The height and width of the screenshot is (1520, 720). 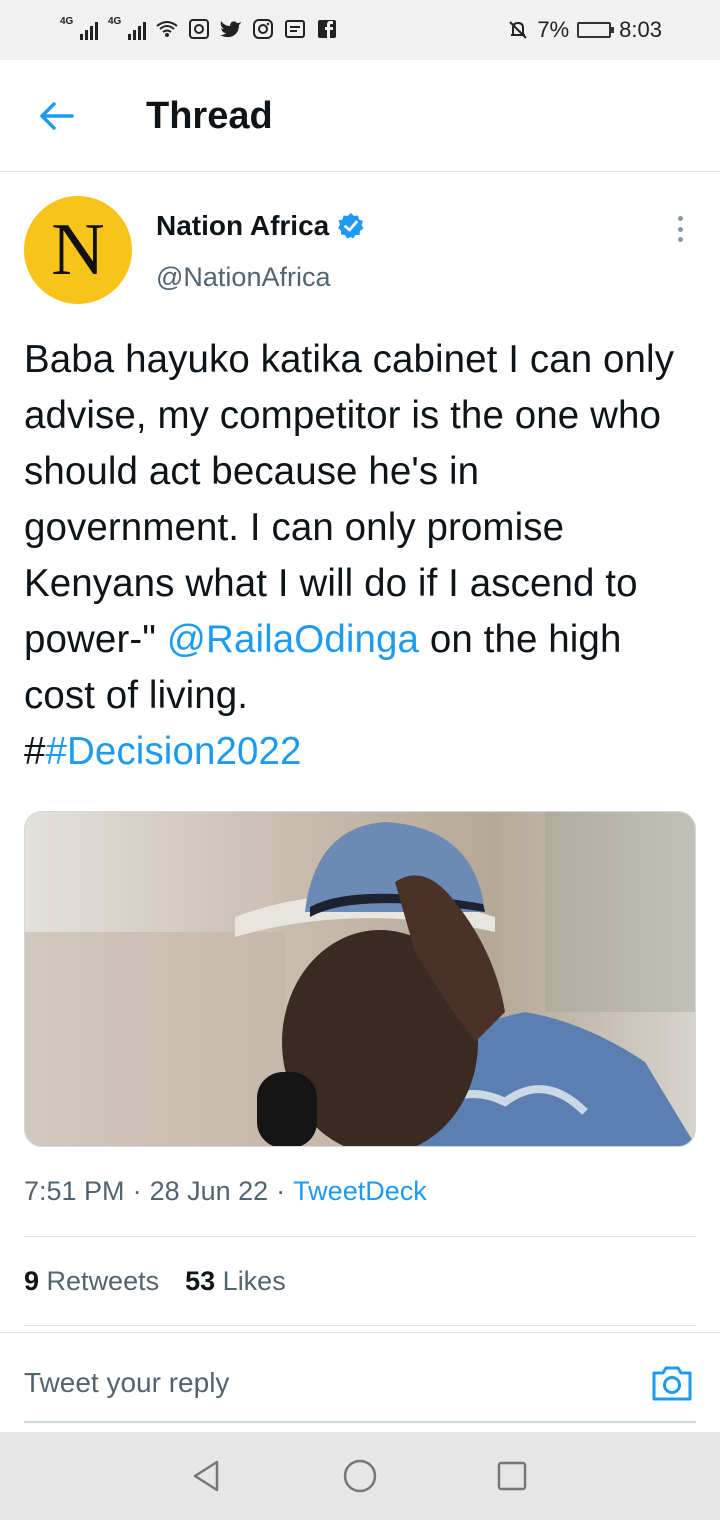 I want to click on system-nav-bar, so click(x=360, y=1476).